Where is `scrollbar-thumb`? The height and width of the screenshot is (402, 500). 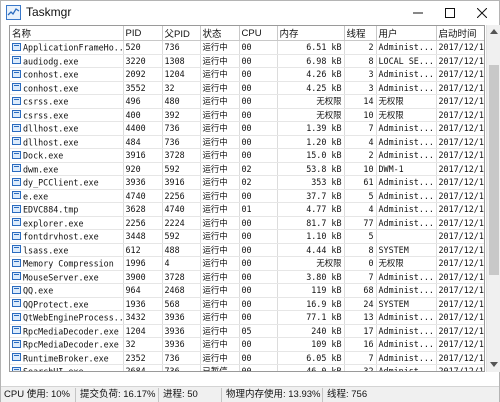 scrollbar-thumb is located at coordinates (494, 170).